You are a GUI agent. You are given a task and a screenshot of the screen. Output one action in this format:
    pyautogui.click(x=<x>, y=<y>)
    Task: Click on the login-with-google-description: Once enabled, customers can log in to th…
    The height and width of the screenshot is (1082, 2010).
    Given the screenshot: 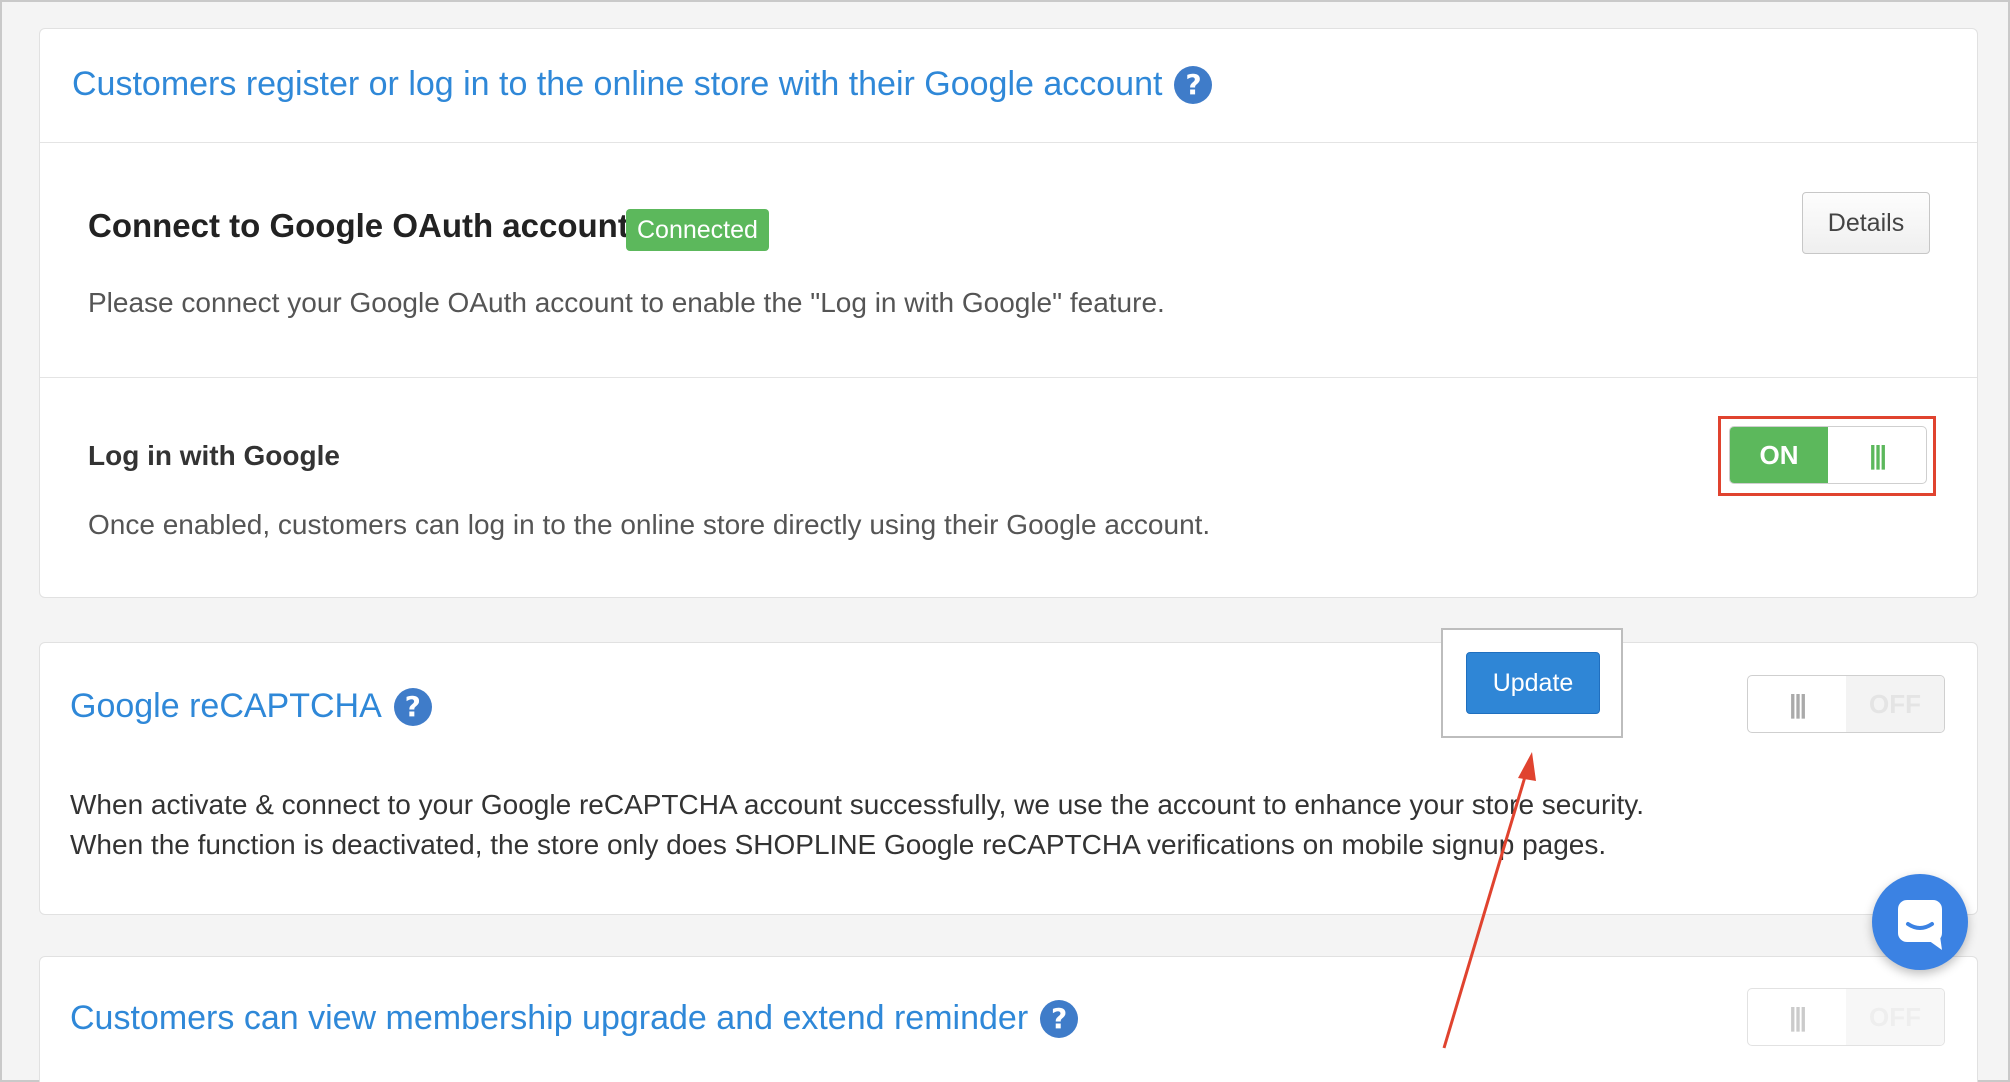 What is the action you would take?
    pyautogui.click(x=649, y=524)
    